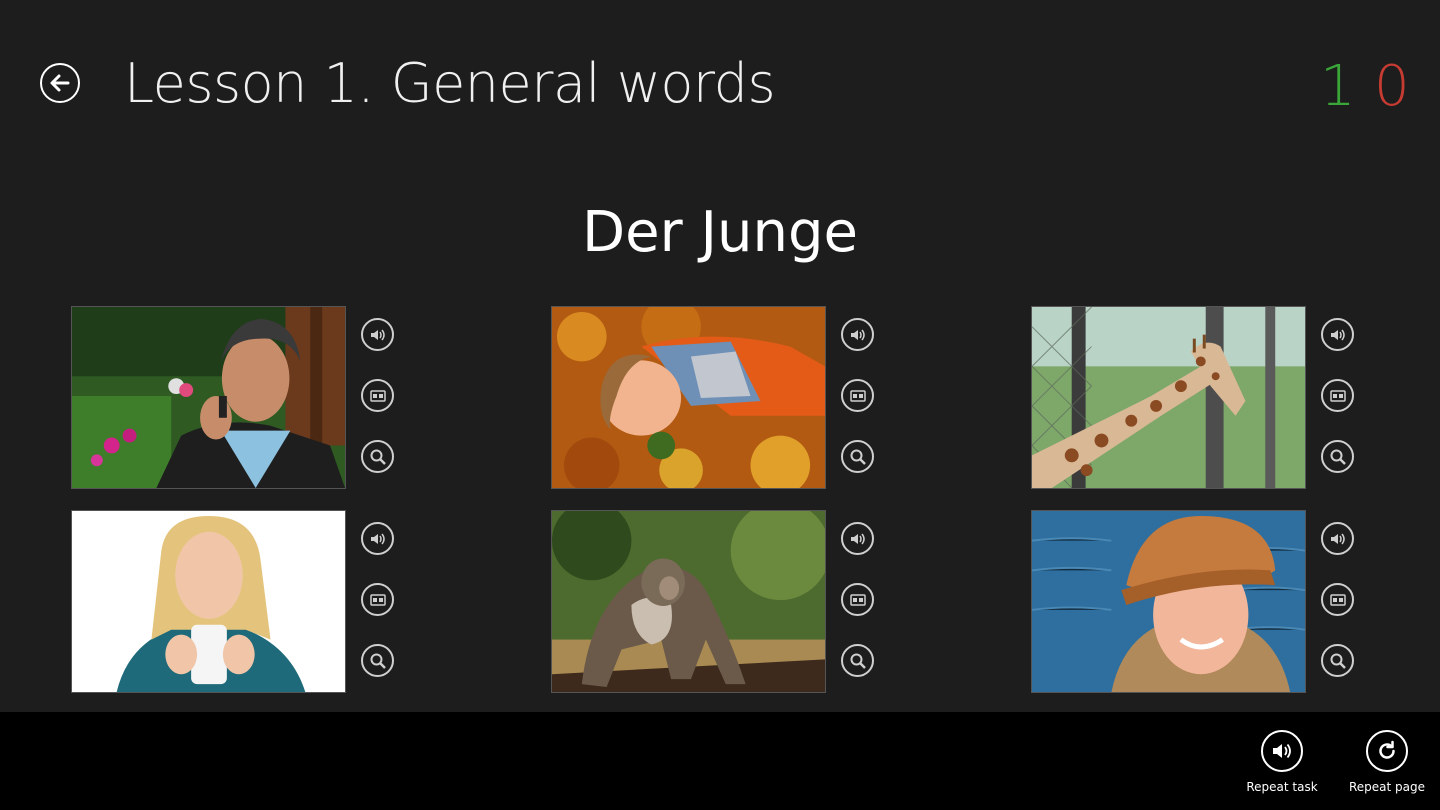 This screenshot has width=1440, height=810. I want to click on repeat-task-ring, so click(1282, 751).